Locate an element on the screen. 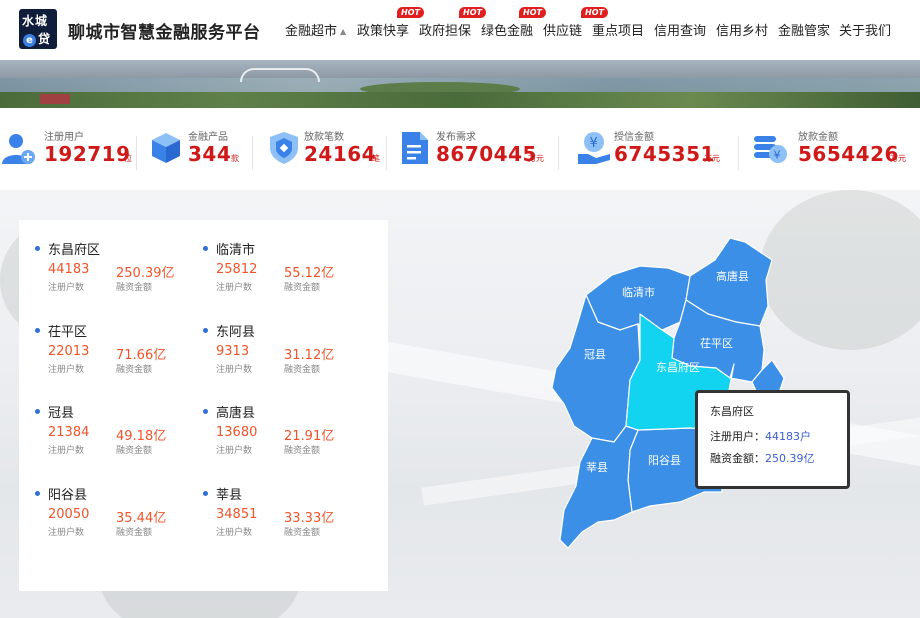  region-amount: 33.33亿 is located at coordinates (309, 518).